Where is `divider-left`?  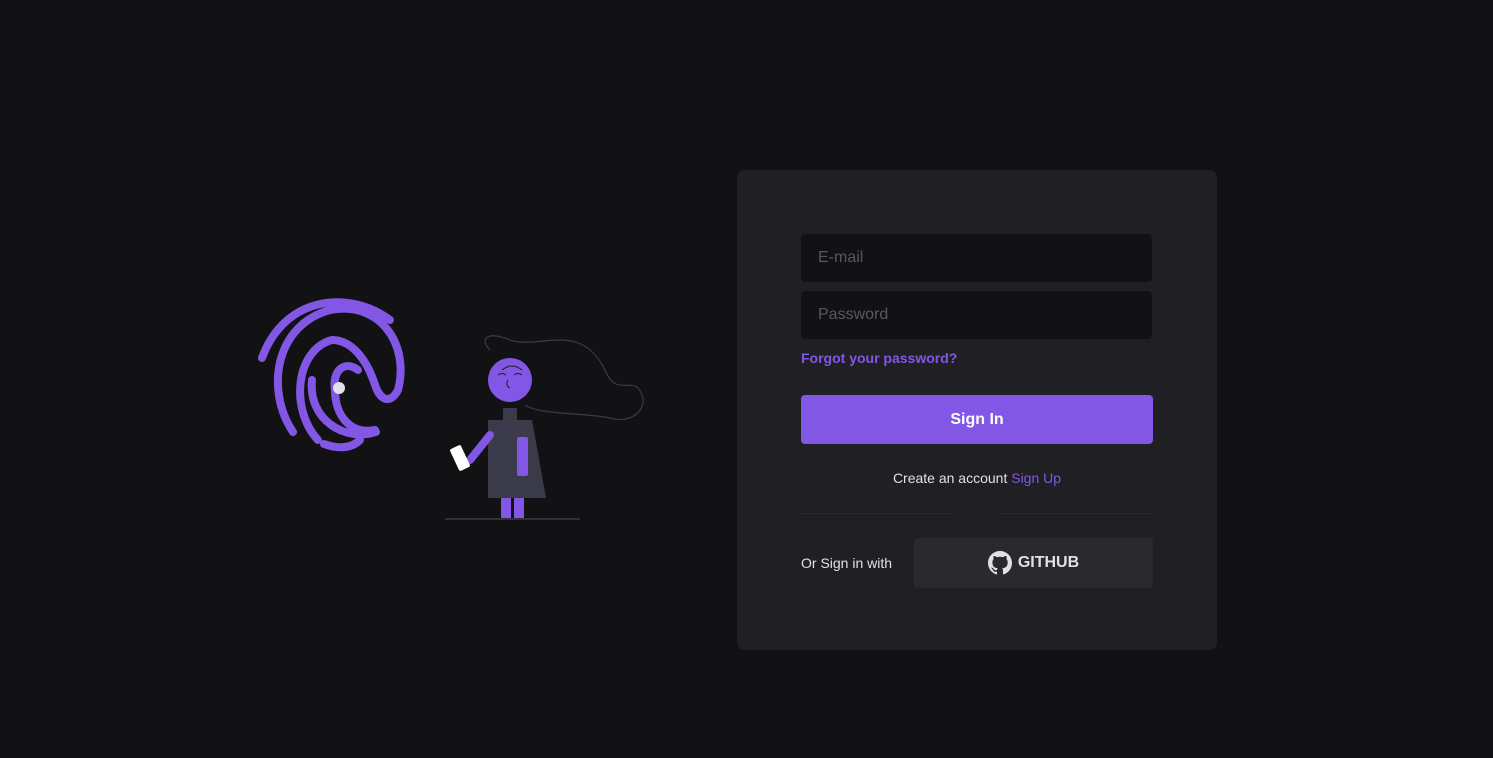 divider-left is located at coordinates (876, 513).